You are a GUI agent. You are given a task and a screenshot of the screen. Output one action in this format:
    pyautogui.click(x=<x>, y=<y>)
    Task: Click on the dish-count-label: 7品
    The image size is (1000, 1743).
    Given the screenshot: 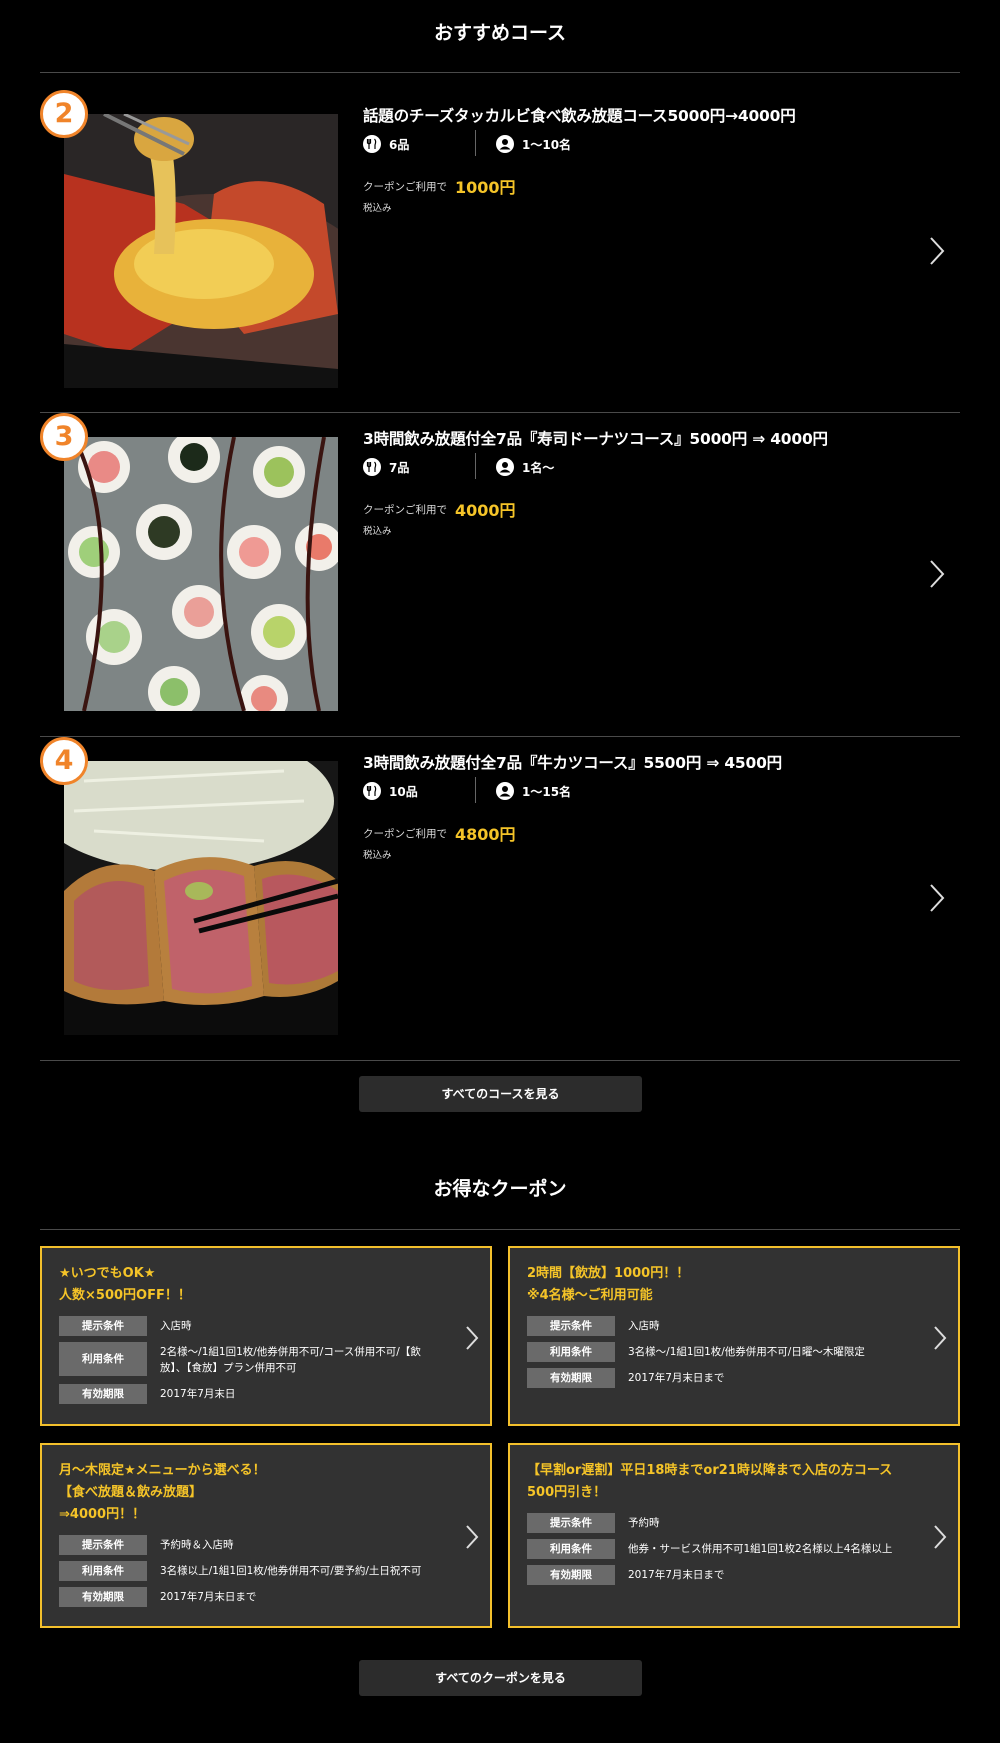 What is the action you would take?
    pyautogui.click(x=399, y=467)
    